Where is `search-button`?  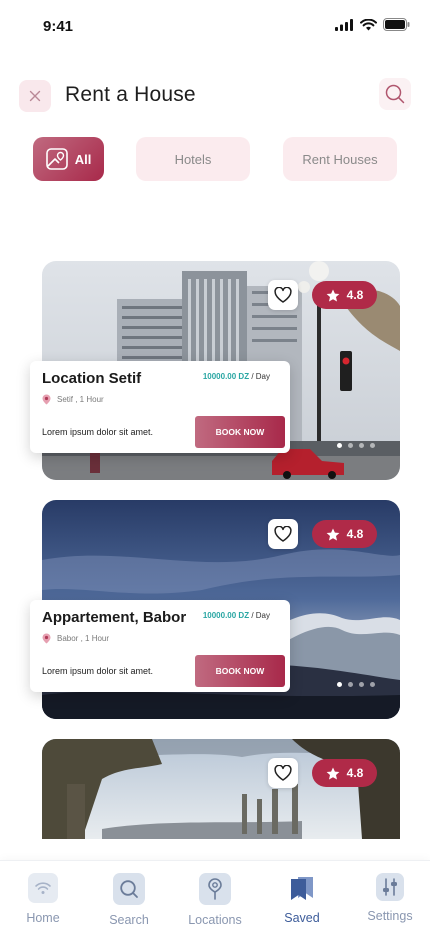 search-button is located at coordinates (395, 94).